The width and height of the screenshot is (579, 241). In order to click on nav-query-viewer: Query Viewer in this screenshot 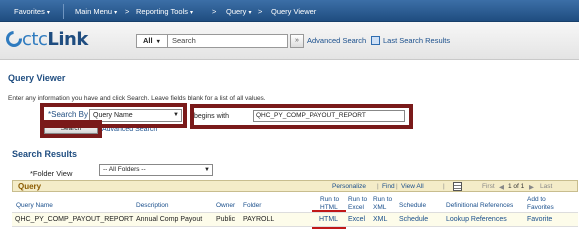, I will do `click(293, 11)`.